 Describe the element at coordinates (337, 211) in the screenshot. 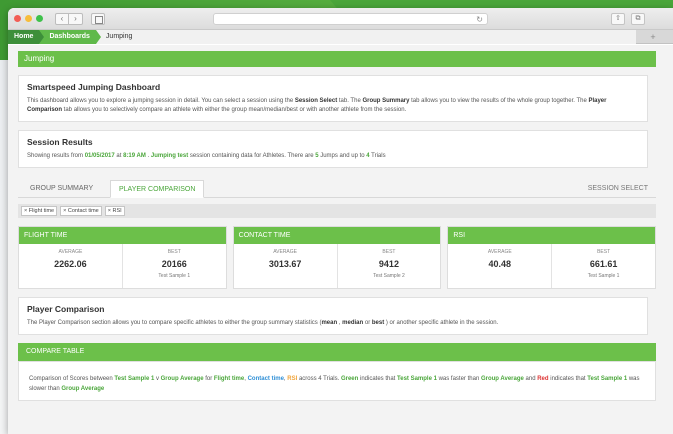

I see `metric-filter-bar: × Flight time × Contact time × RSI` at that location.